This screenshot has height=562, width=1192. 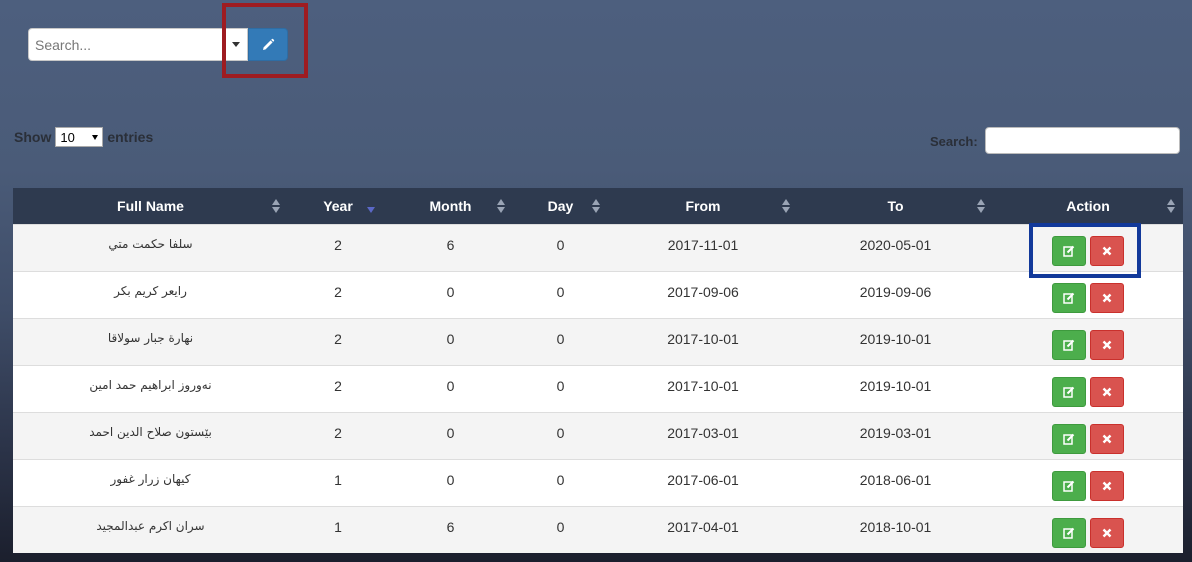 I want to click on table-filter: Search:, so click(x=1055, y=140).